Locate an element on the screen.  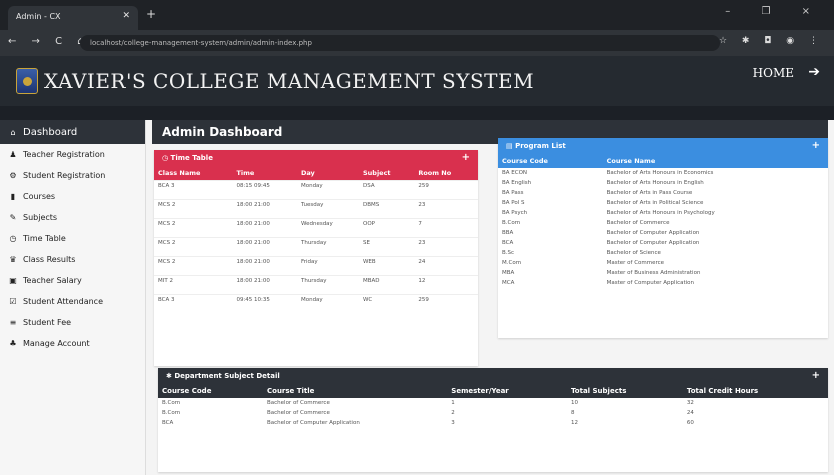
close-tab-icon: ✕ is located at coordinates (126, 16).